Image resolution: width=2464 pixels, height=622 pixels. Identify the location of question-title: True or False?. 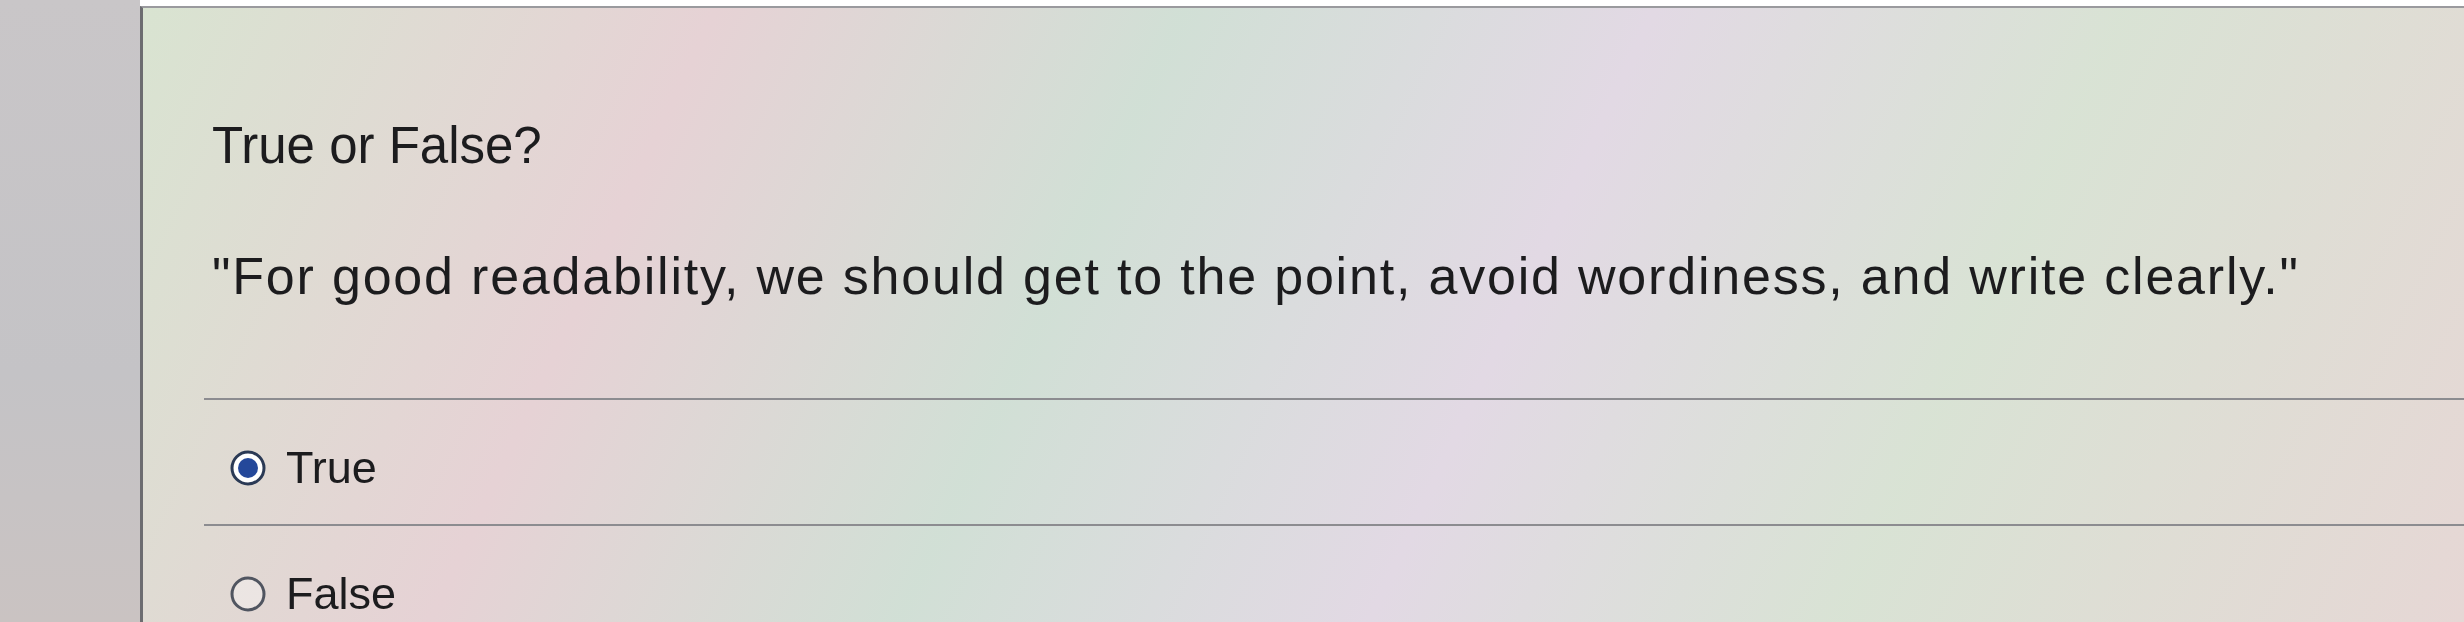
(377, 146).